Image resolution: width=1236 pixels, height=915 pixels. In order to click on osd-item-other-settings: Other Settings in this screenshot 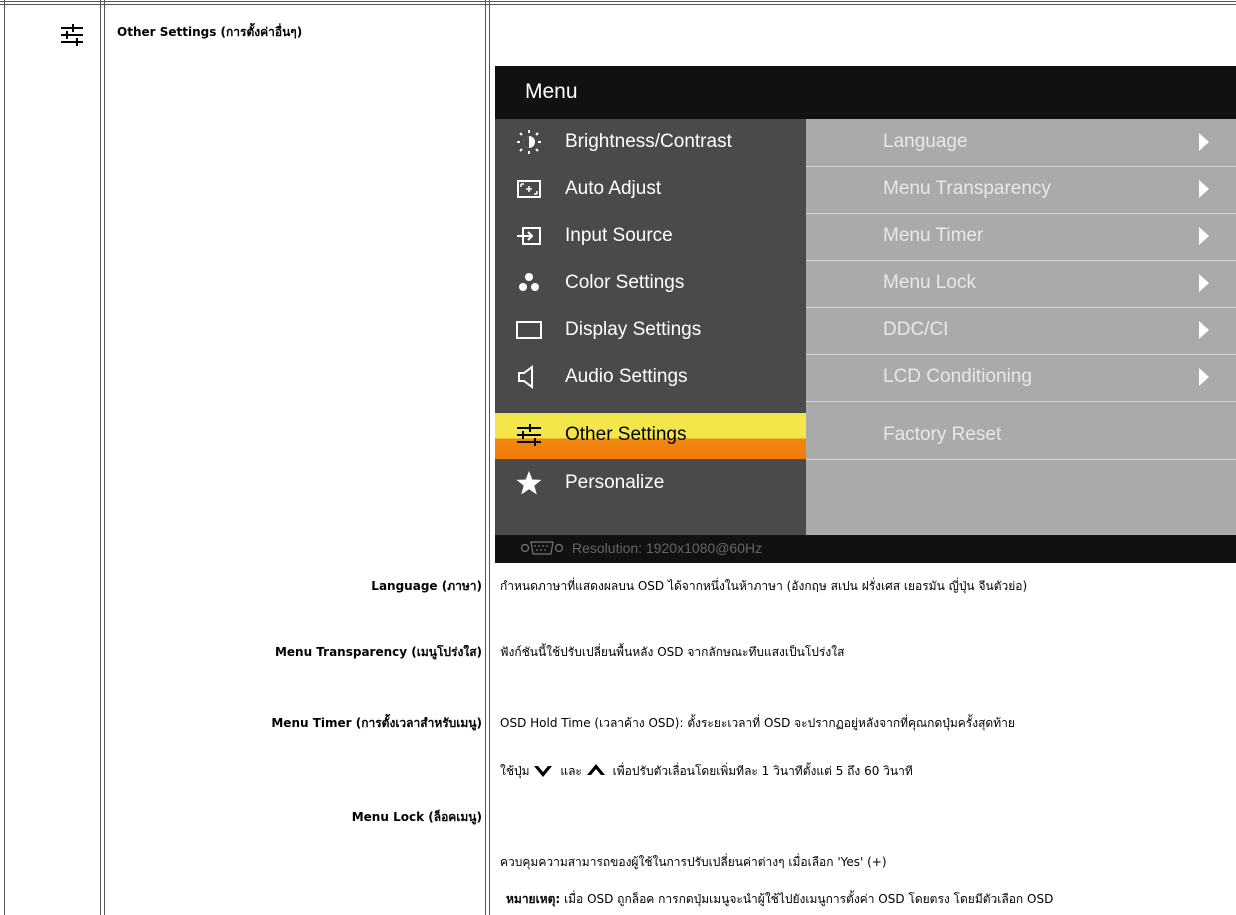, I will do `click(650, 436)`.